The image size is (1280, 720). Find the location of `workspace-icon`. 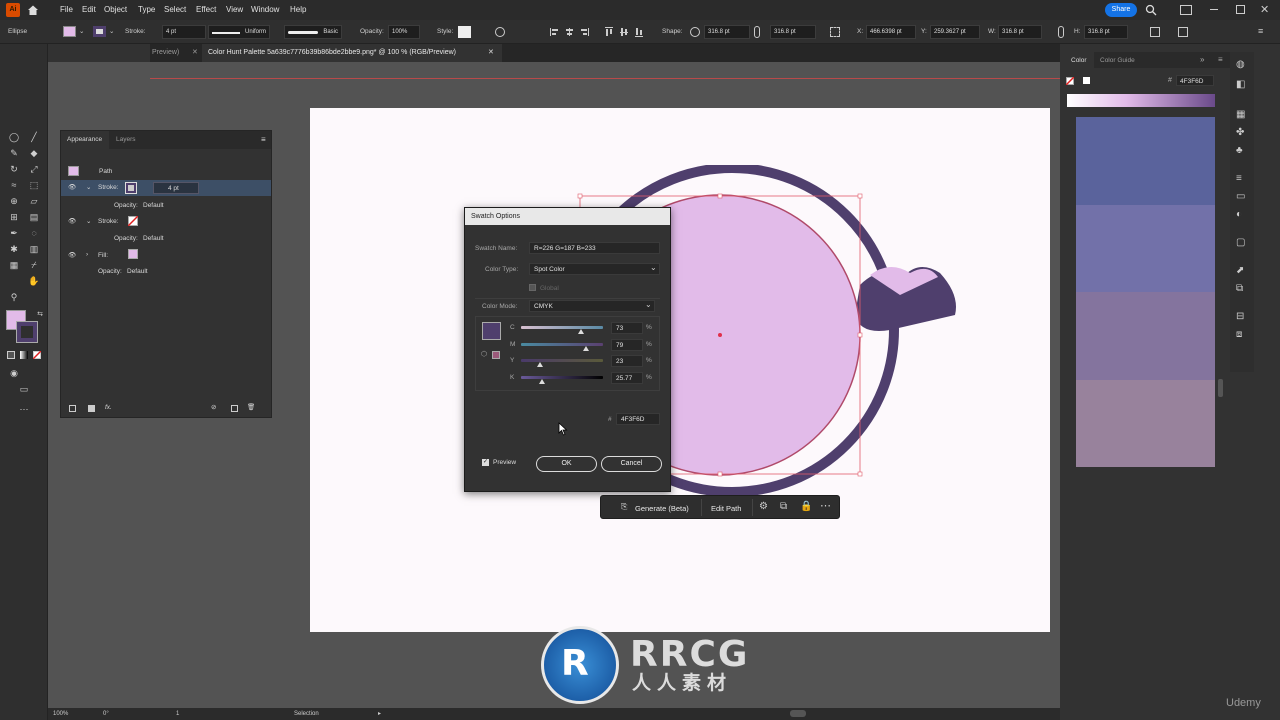

workspace-icon is located at coordinates (1186, 10).